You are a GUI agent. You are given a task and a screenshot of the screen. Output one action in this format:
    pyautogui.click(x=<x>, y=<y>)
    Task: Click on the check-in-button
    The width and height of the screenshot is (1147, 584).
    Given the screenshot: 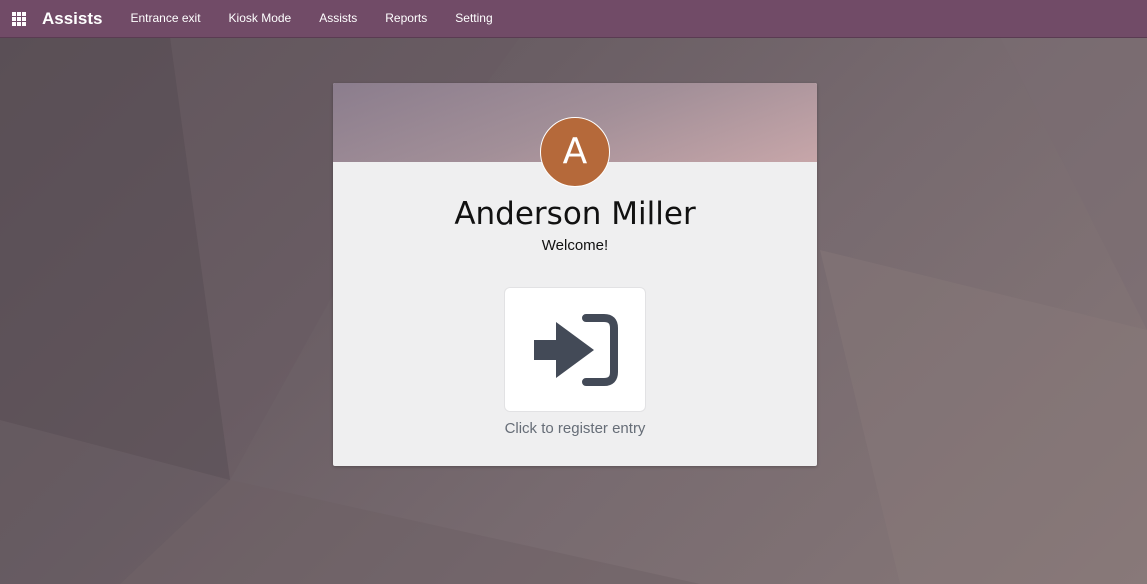 What is the action you would take?
    pyautogui.click(x=575, y=349)
    